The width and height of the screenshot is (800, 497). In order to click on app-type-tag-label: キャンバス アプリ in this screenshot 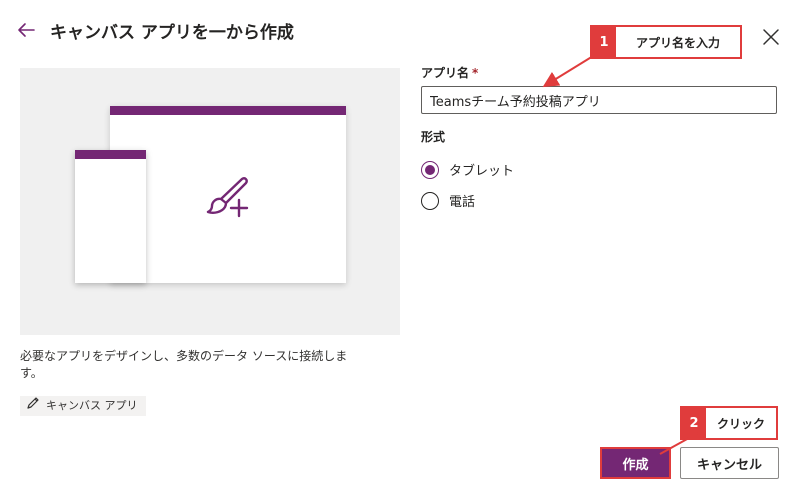, I will do `click(92, 405)`.